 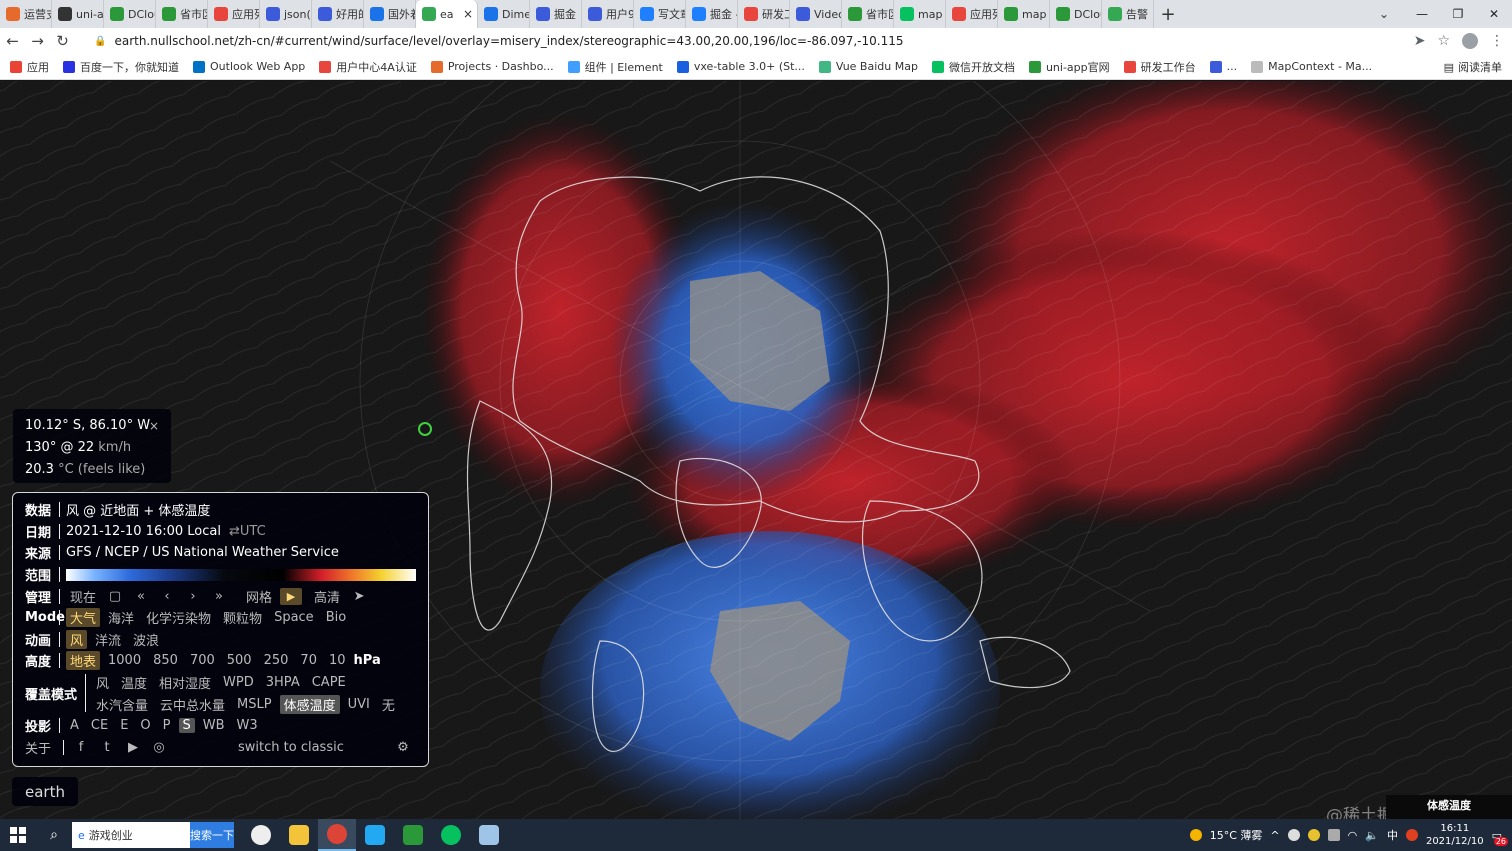 I want to click on taskbar-app-chat, so click(x=261, y=835).